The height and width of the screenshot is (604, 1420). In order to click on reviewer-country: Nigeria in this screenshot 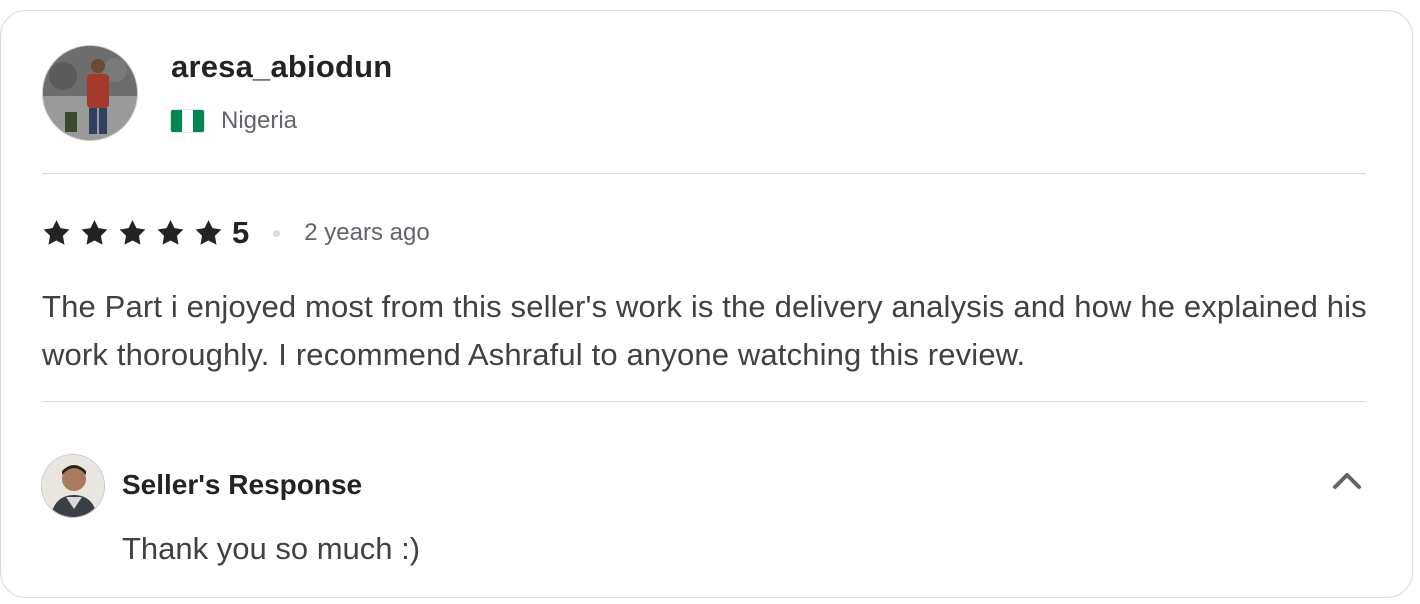, I will do `click(259, 120)`.